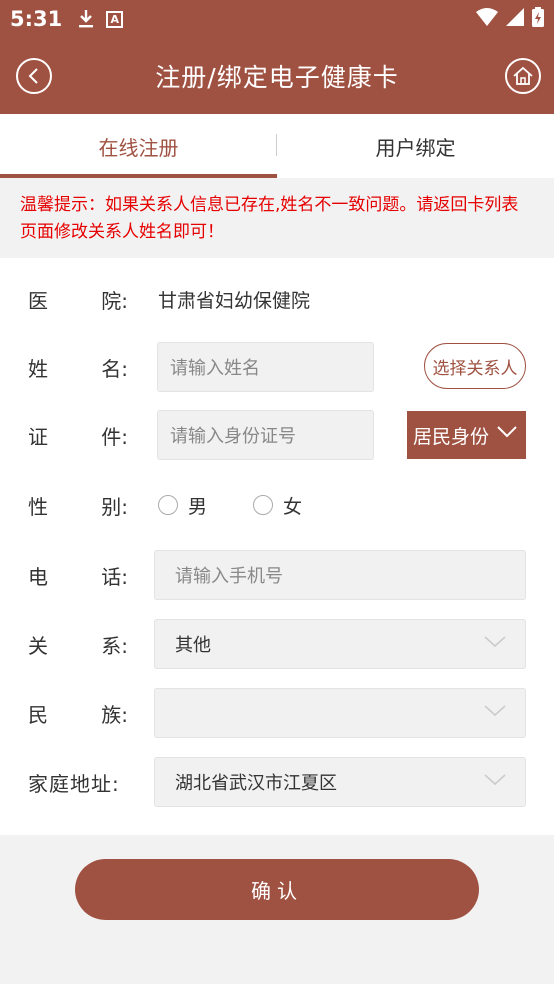 The height and width of the screenshot is (984, 554). I want to click on tab-user-bind: 用户绑定, so click(415, 146).